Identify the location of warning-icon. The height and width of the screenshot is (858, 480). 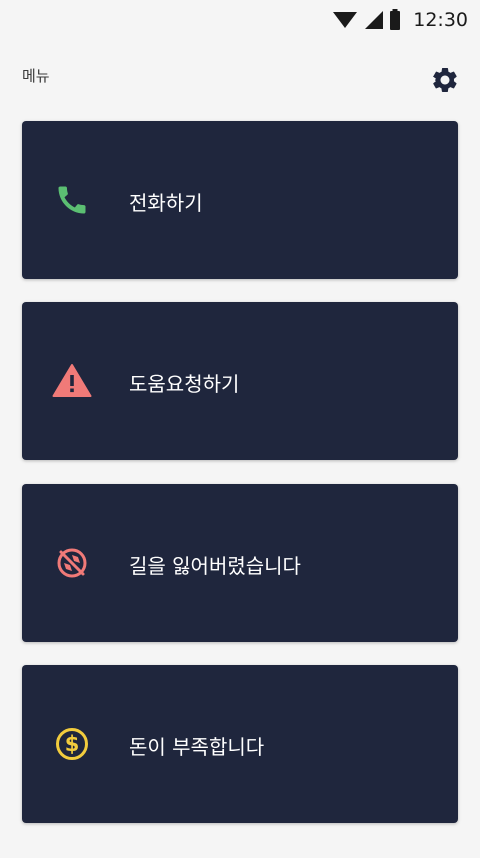
(72, 380).